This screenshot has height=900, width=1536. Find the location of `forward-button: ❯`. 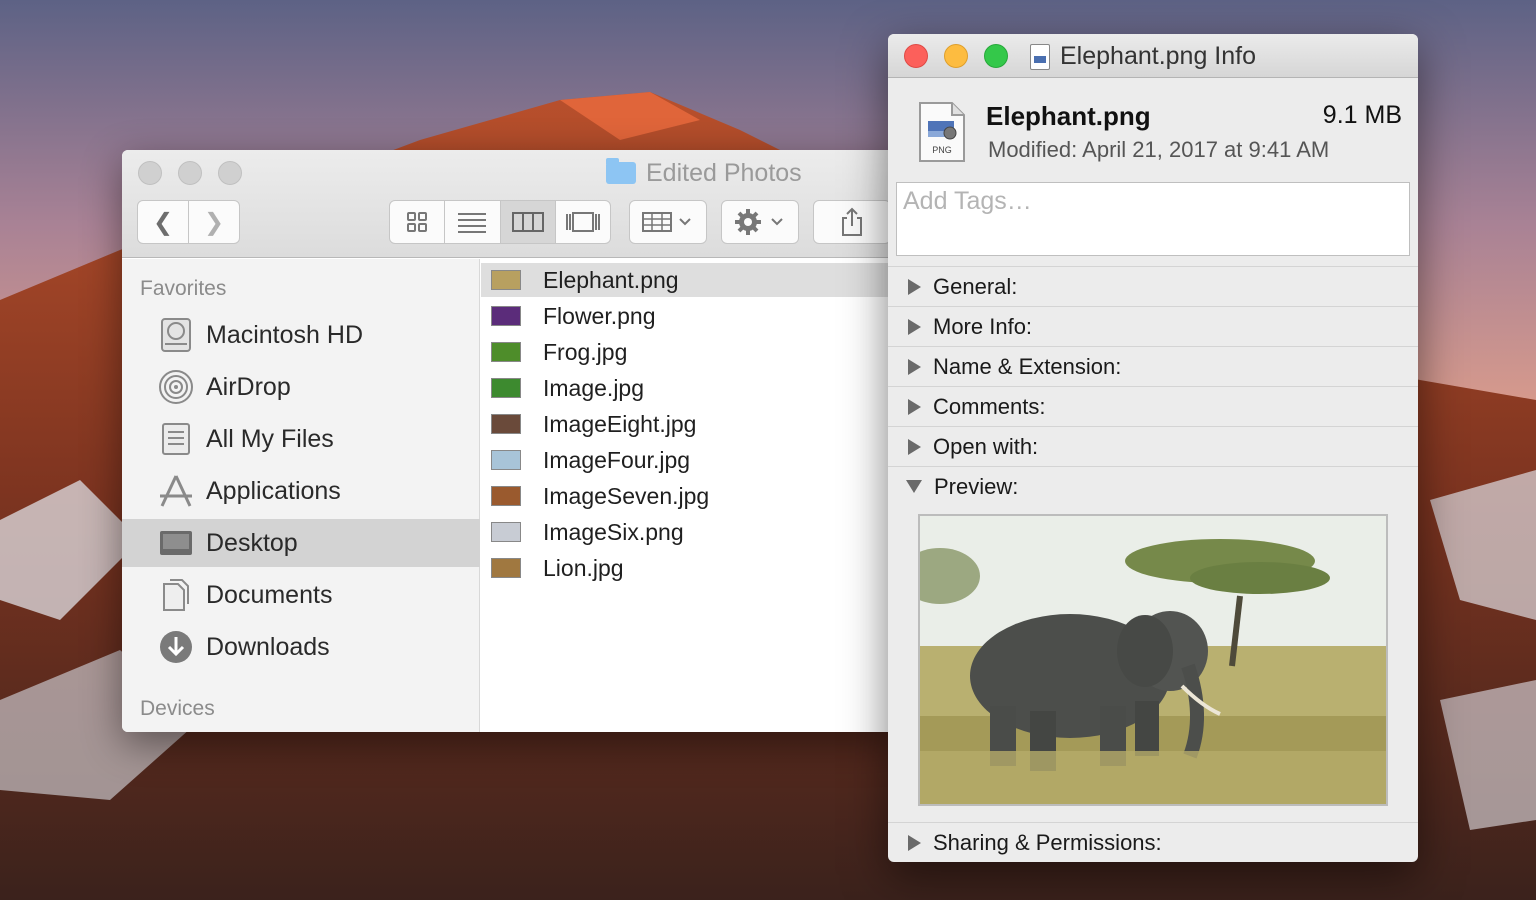

forward-button: ❯ is located at coordinates (214, 222).